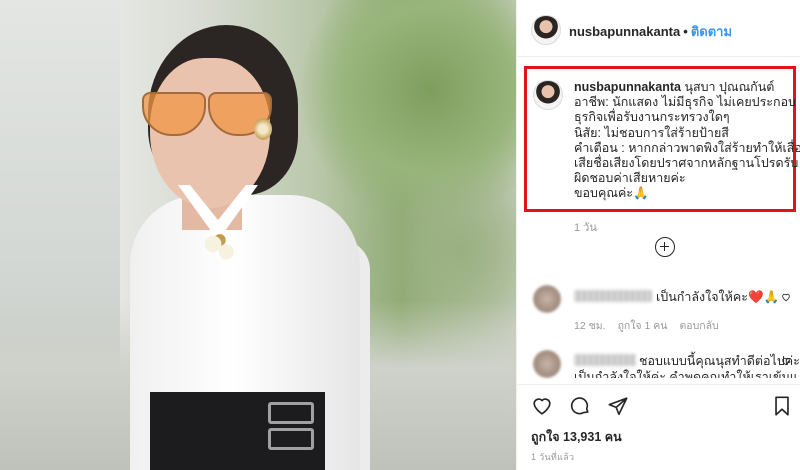  I want to click on comment-time: 12 ชม., so click(590, 326).